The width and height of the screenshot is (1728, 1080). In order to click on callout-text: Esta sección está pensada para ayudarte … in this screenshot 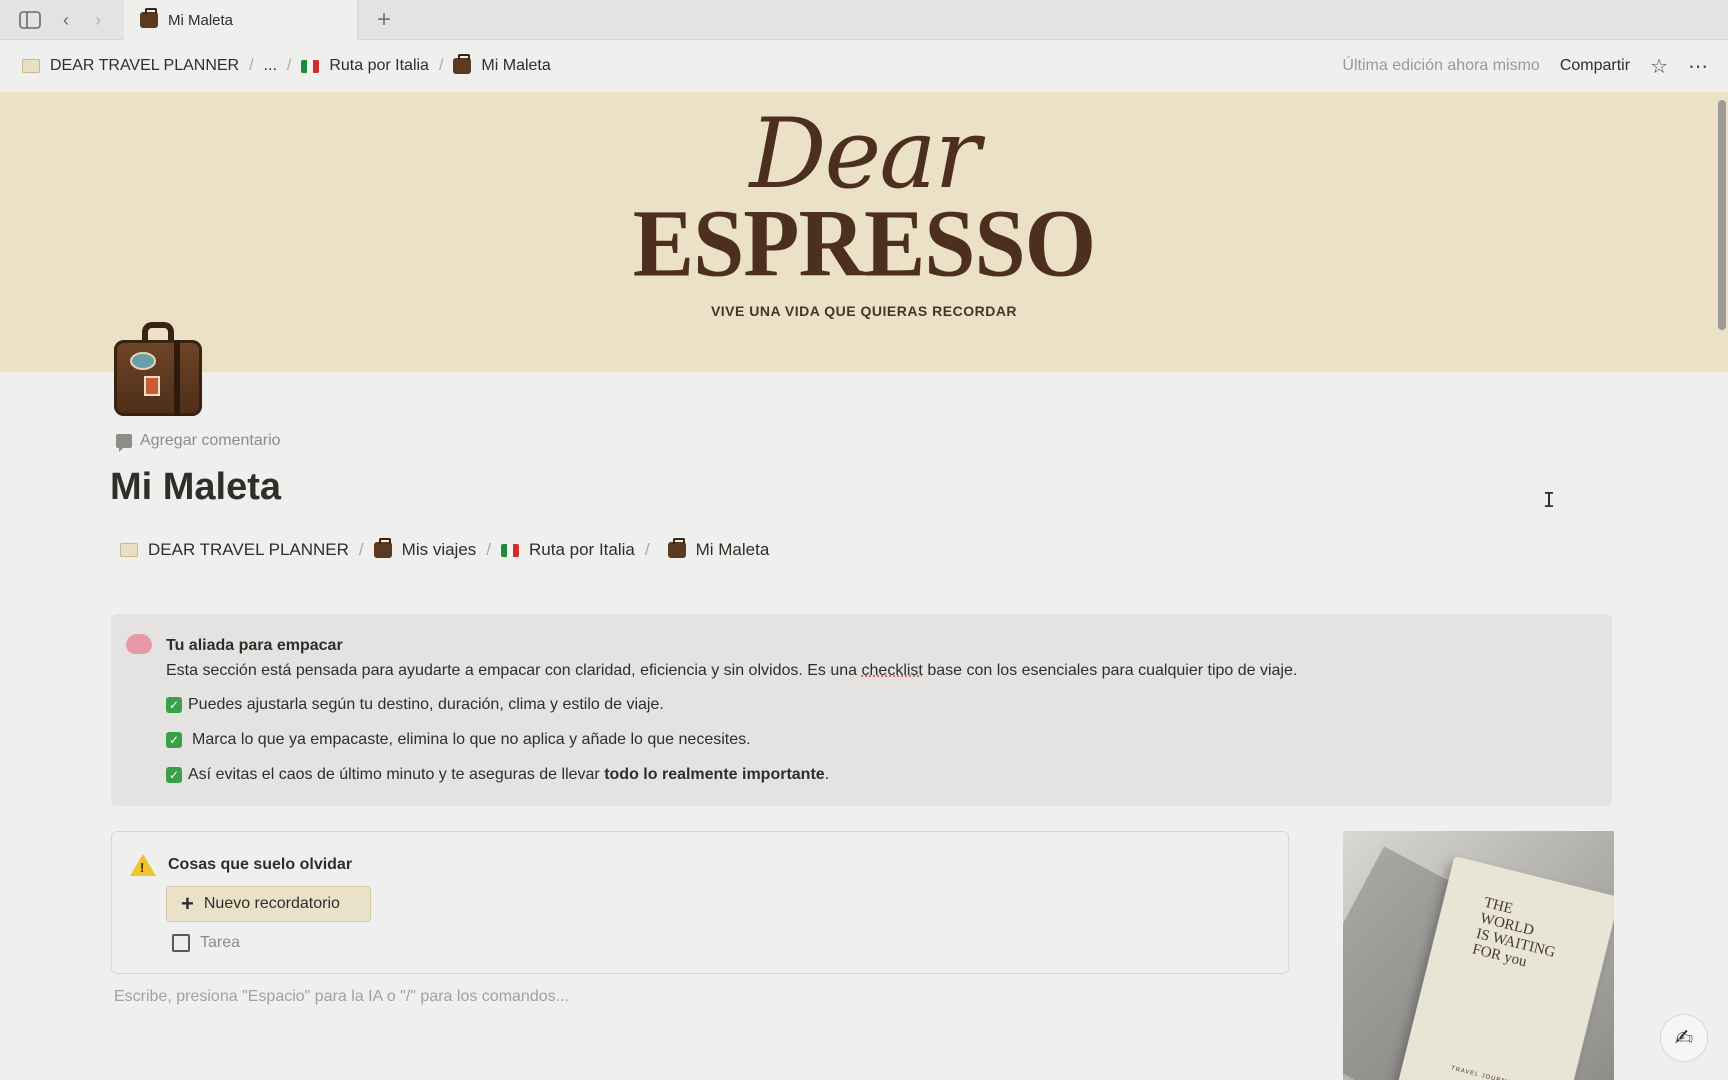, I will do `click(732, 670)`.